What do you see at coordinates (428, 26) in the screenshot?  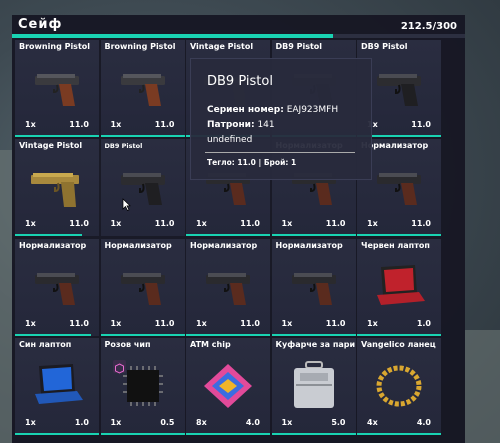 I see `capacity-label: 212.5/300` at bounding box center [428, 26].